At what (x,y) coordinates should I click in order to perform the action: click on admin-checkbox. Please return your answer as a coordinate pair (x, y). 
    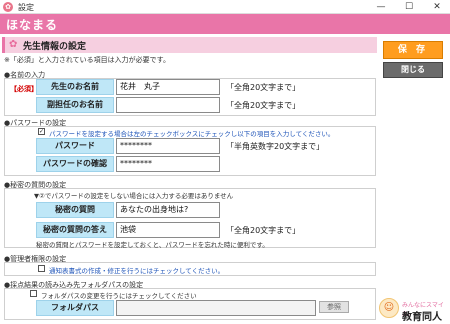
    Looking at the image, I should click on (41, 268).